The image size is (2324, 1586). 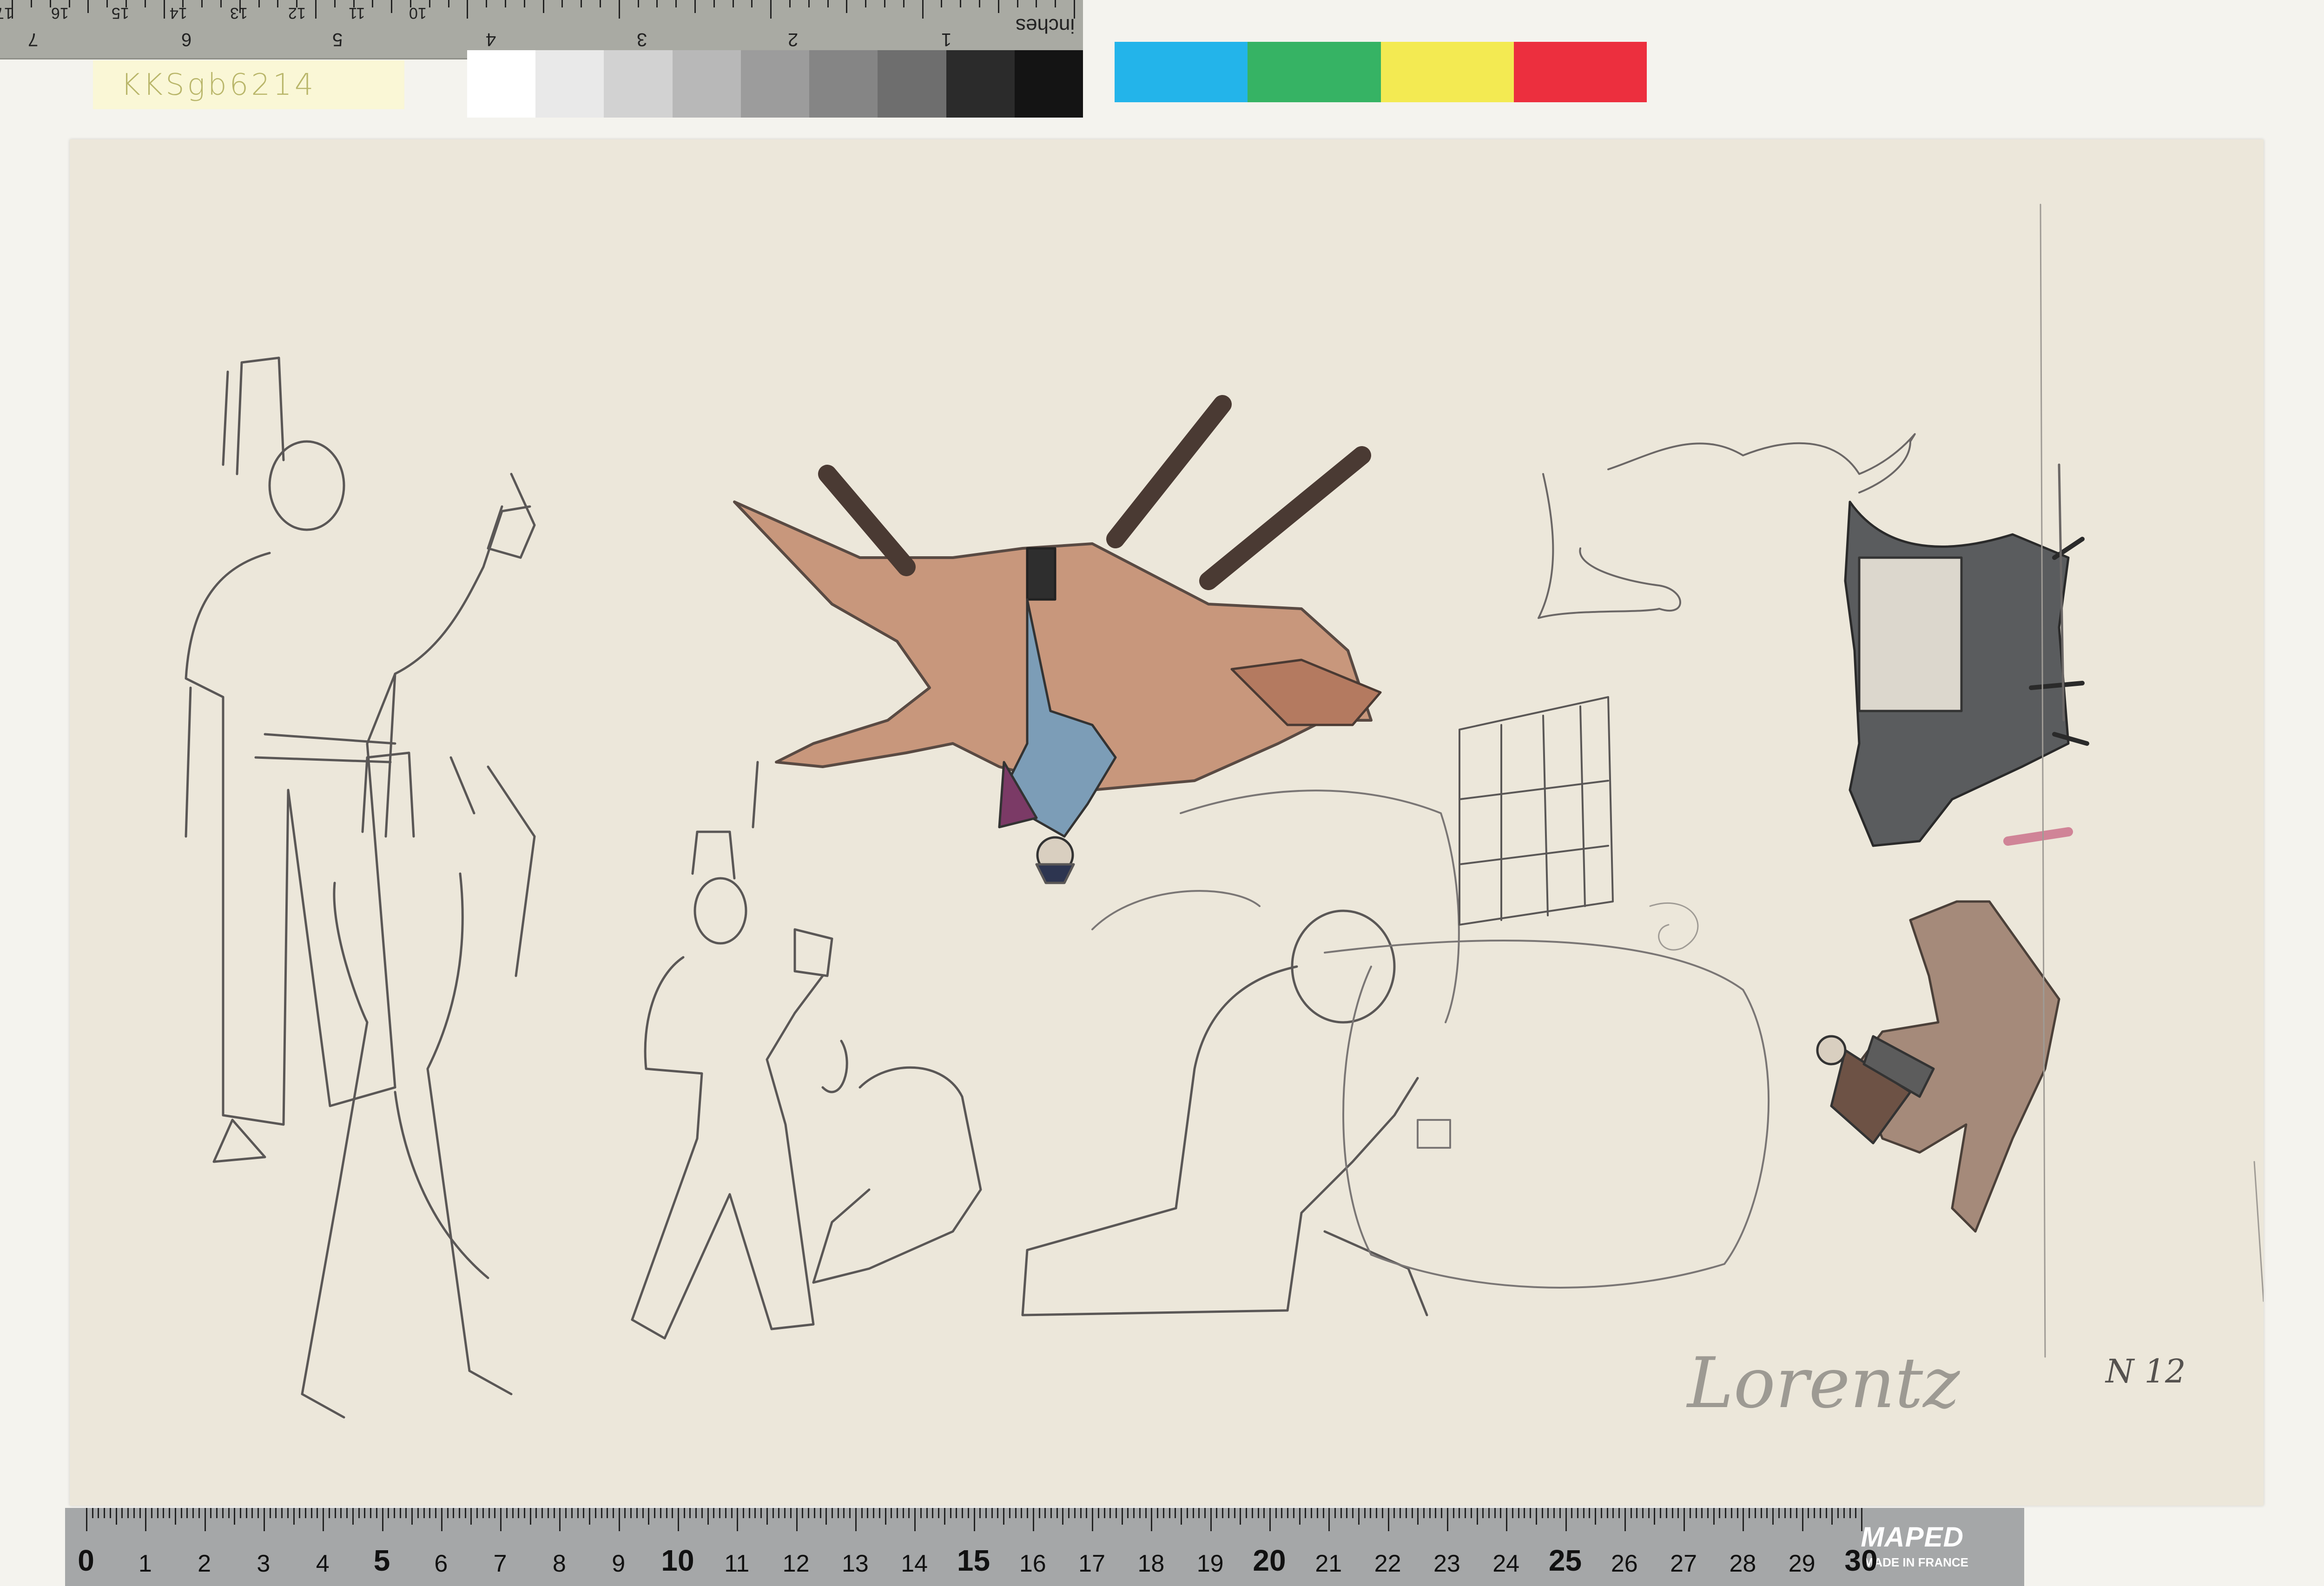 I want to click on ruler-brand-subtitle: MADE IN FRANCE, so click(x=1915, y=1562).